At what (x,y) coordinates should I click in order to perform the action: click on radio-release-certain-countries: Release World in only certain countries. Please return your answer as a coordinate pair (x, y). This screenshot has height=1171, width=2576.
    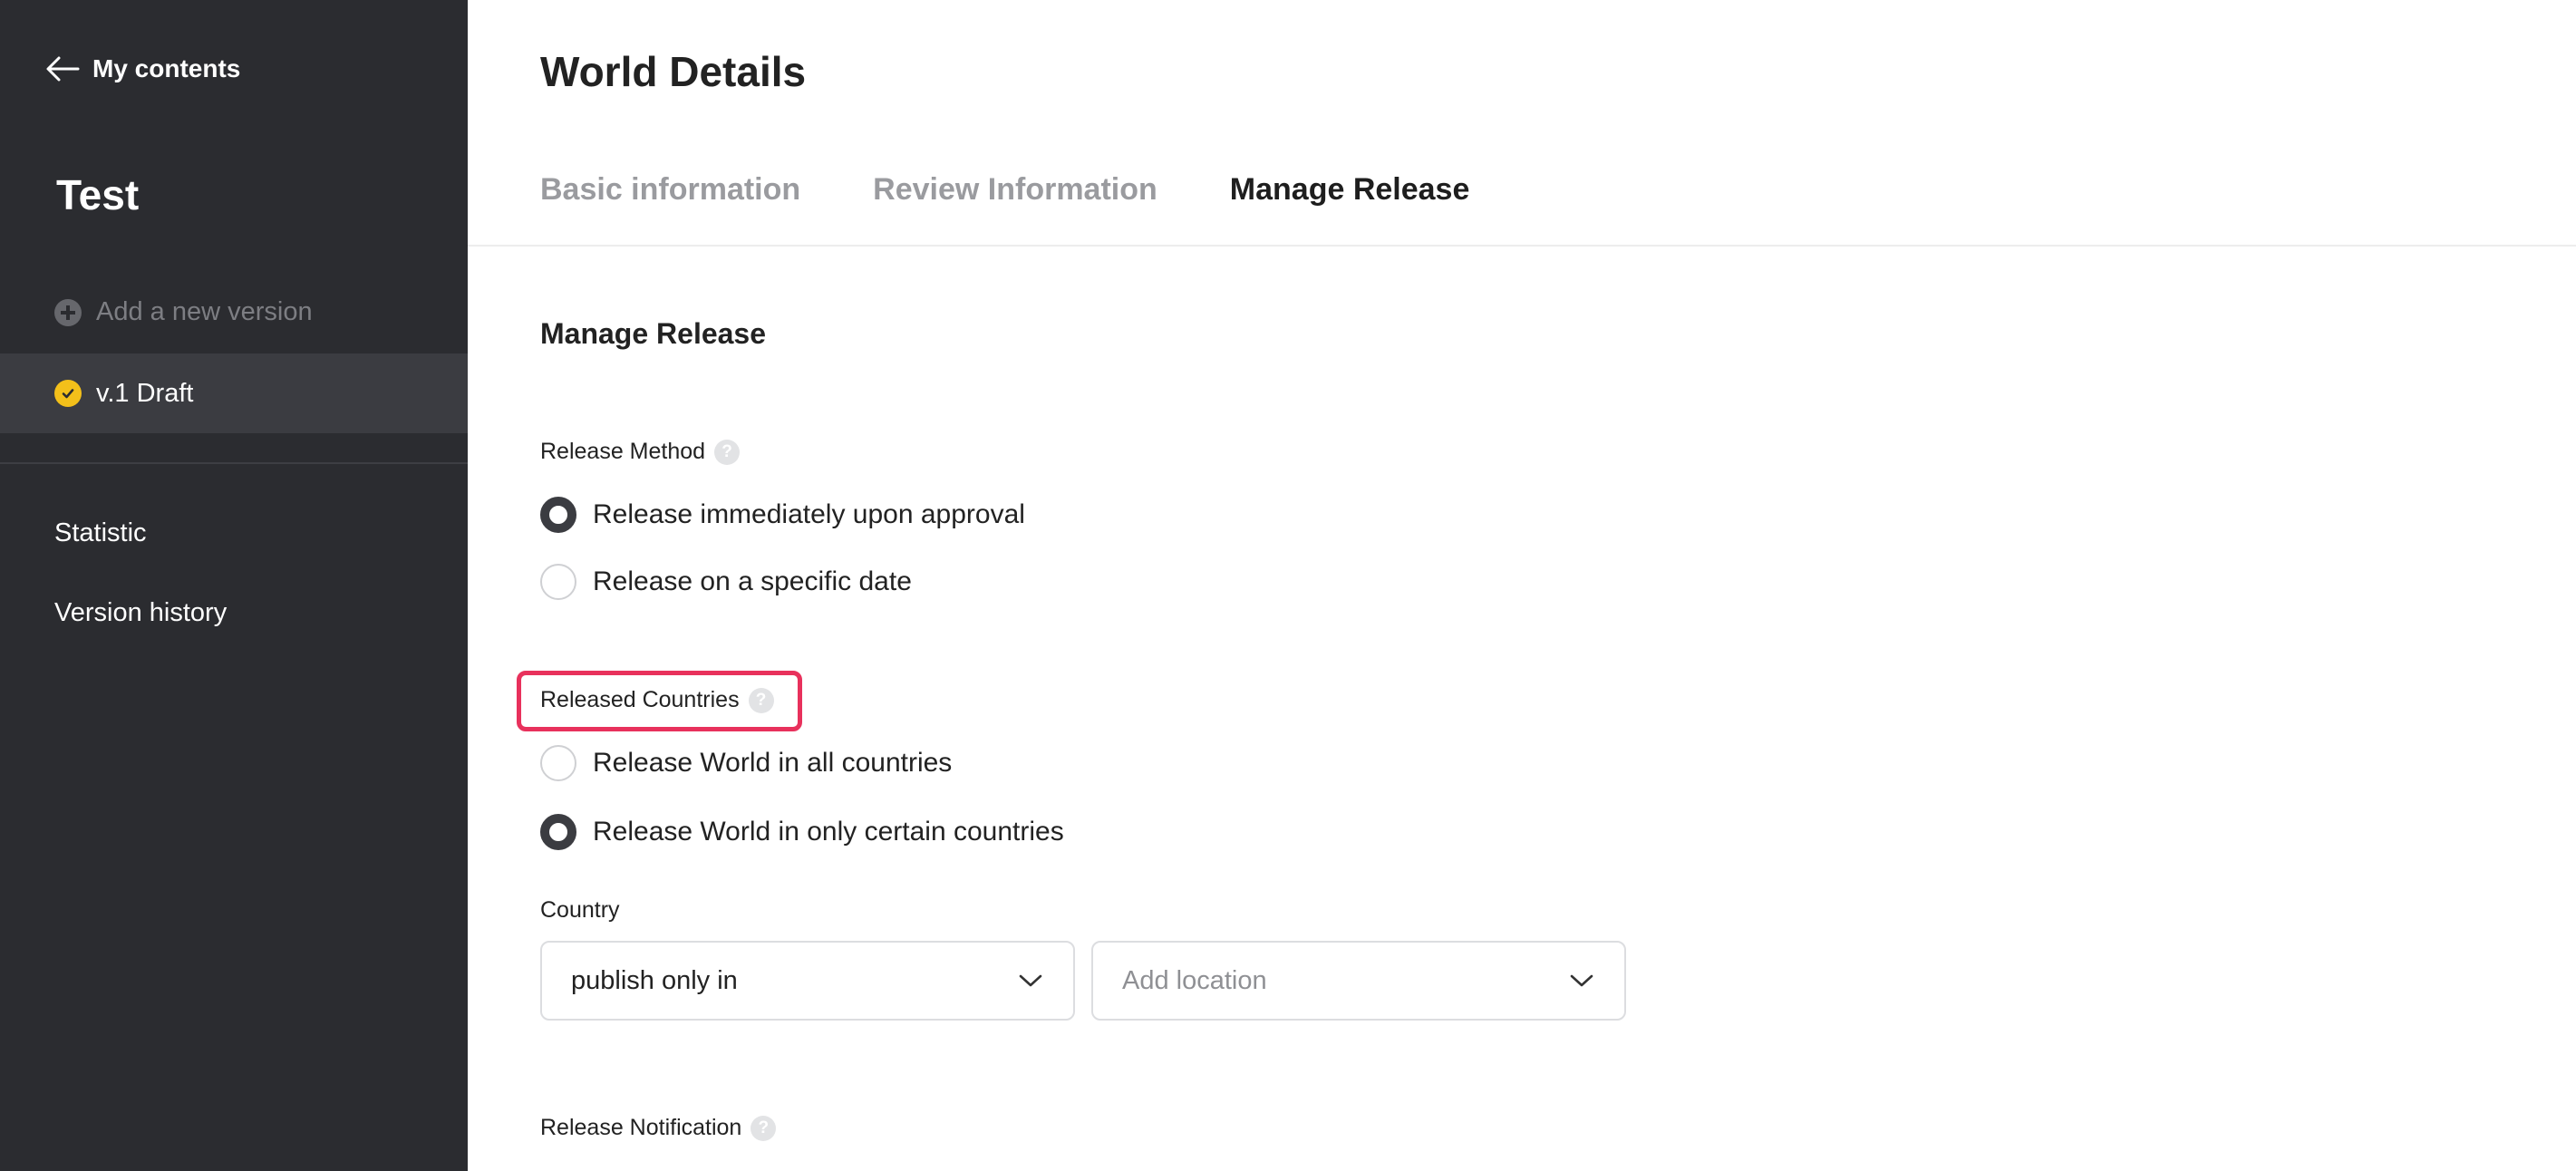
    Looking at the image, I should click on (802, 832).